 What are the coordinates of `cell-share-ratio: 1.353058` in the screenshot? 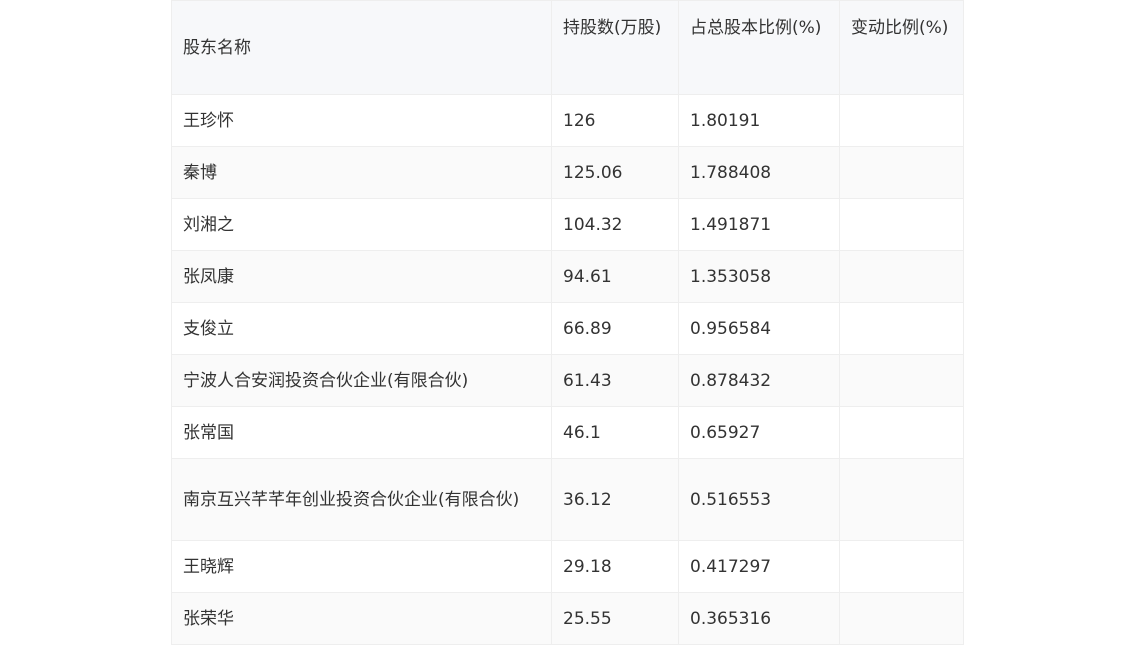 It's located at (759, 276).